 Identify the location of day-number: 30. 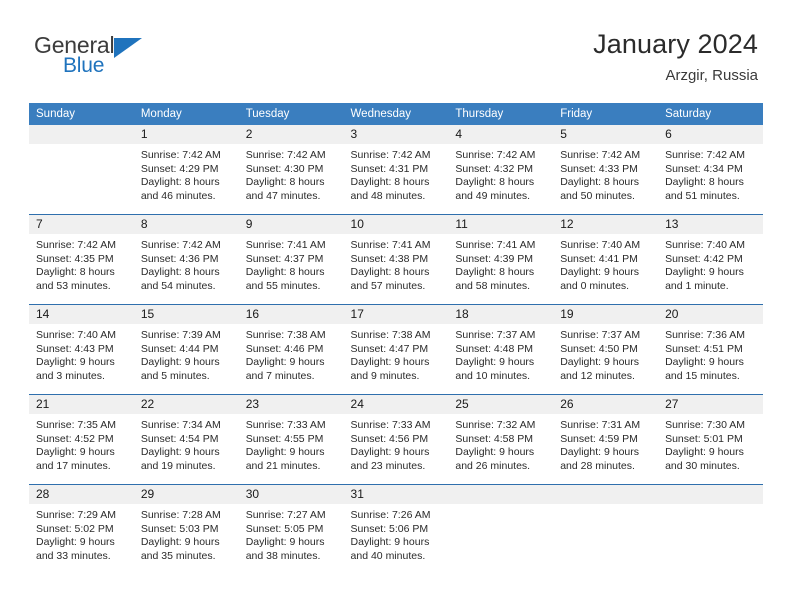
(291, 494).